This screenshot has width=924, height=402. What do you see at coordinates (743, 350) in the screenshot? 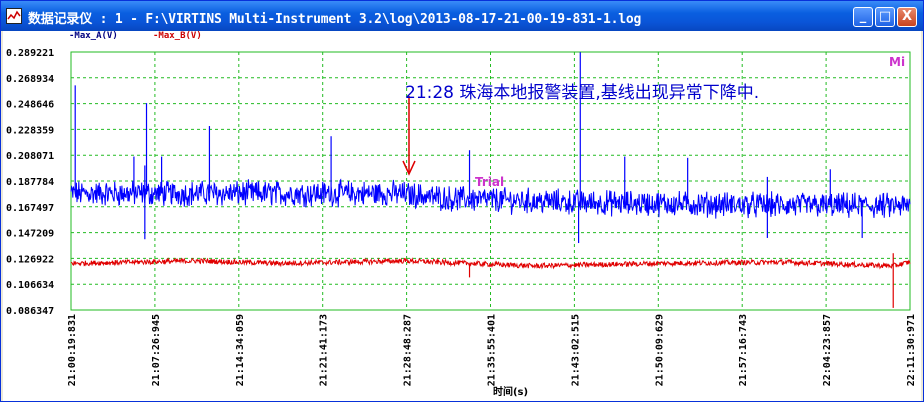
I see `x-tick-label: 21:57:16:743` at bounding box center [743, 350].